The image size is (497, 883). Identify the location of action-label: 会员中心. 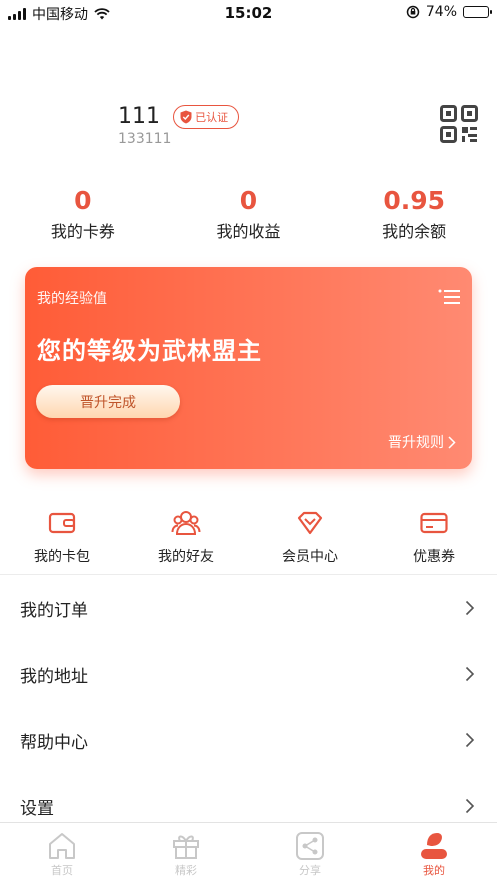
(310, 557).